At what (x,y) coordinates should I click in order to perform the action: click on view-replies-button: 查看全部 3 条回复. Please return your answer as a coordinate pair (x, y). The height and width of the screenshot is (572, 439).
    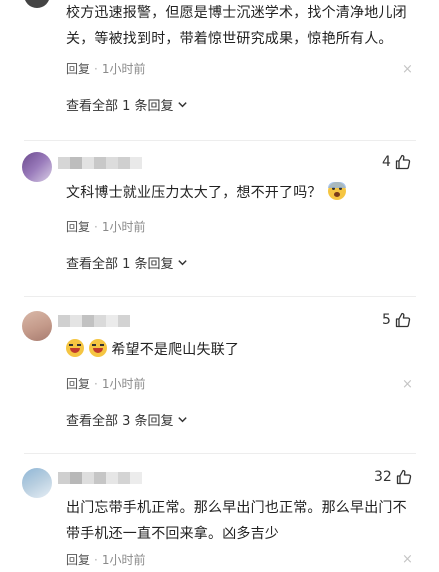
    Looking at the image, I should click on (127, 419).